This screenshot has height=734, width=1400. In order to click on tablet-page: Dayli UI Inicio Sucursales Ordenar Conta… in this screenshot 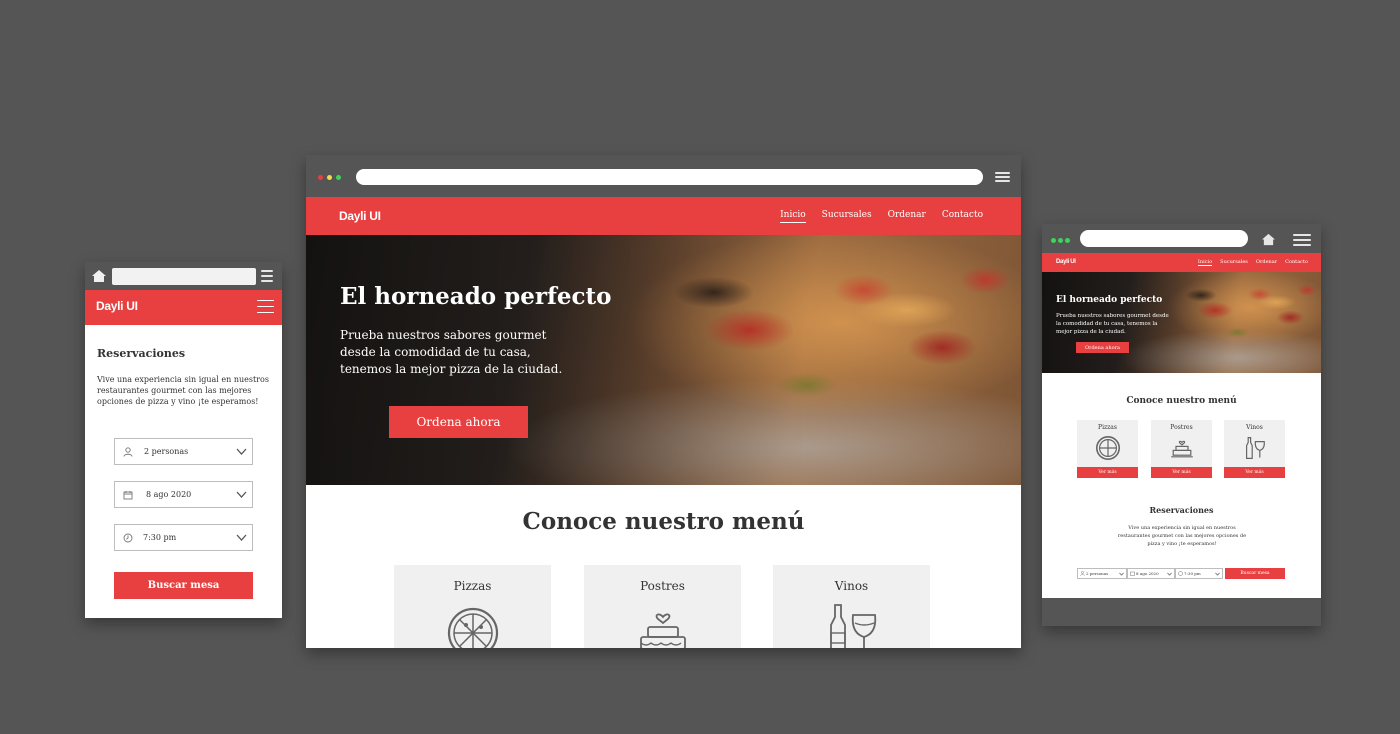, I will do `click(1181, 425)`.